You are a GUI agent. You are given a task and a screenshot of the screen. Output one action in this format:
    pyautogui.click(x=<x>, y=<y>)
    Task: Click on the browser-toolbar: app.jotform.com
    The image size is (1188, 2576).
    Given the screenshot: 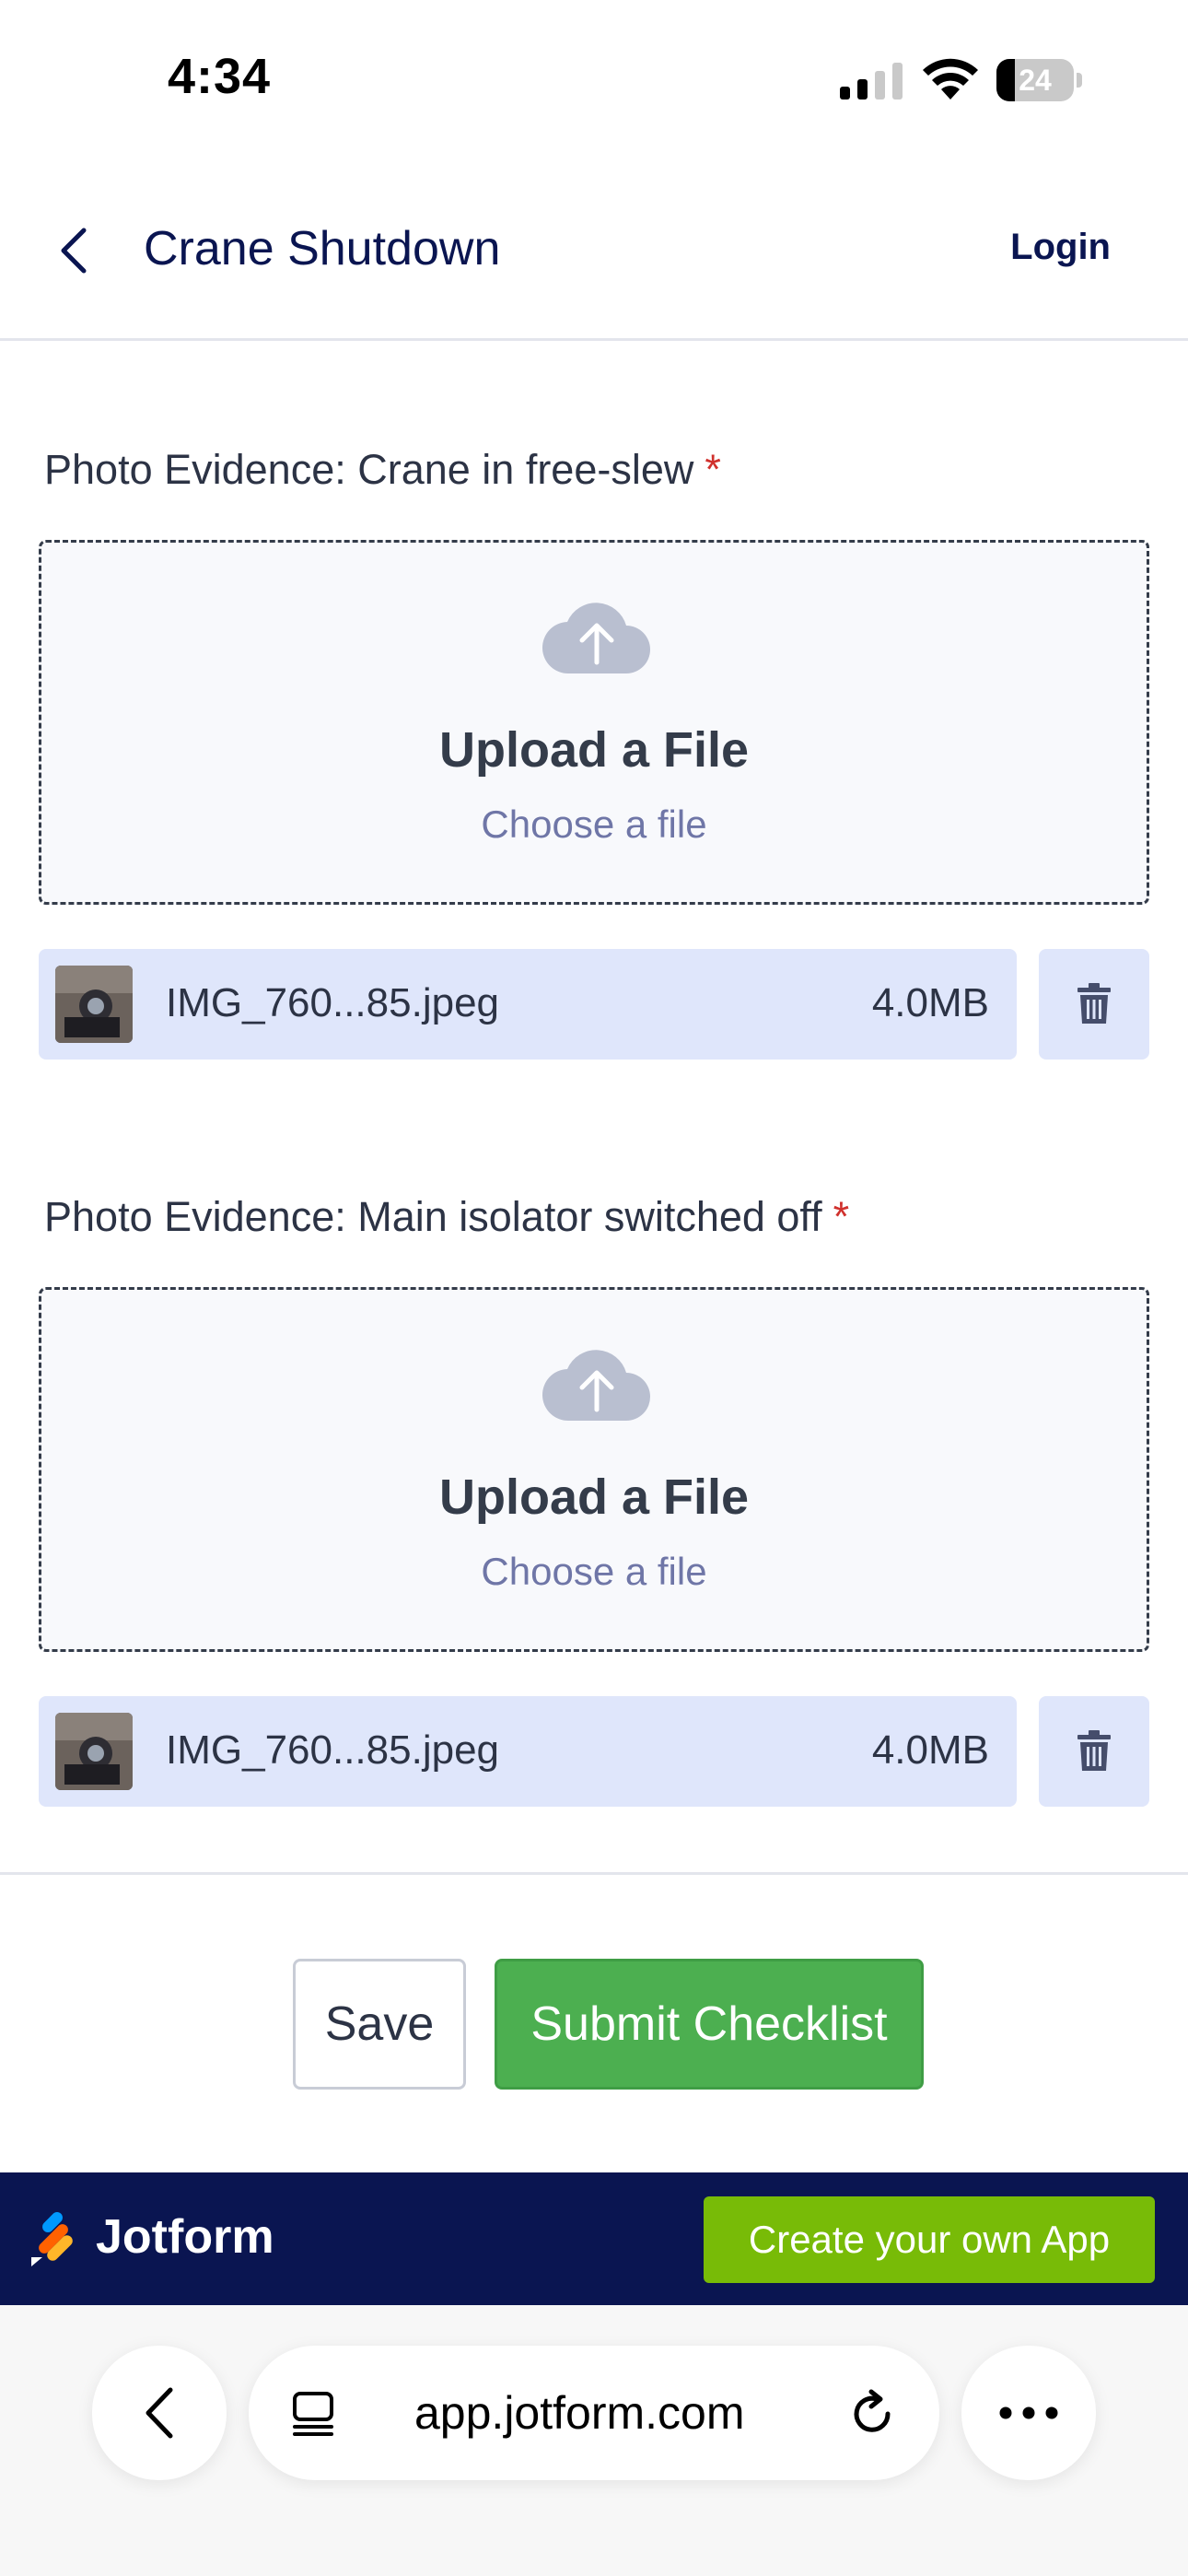 What is the action you would take?
    pyautogui.click(x=594, y=2440)
    